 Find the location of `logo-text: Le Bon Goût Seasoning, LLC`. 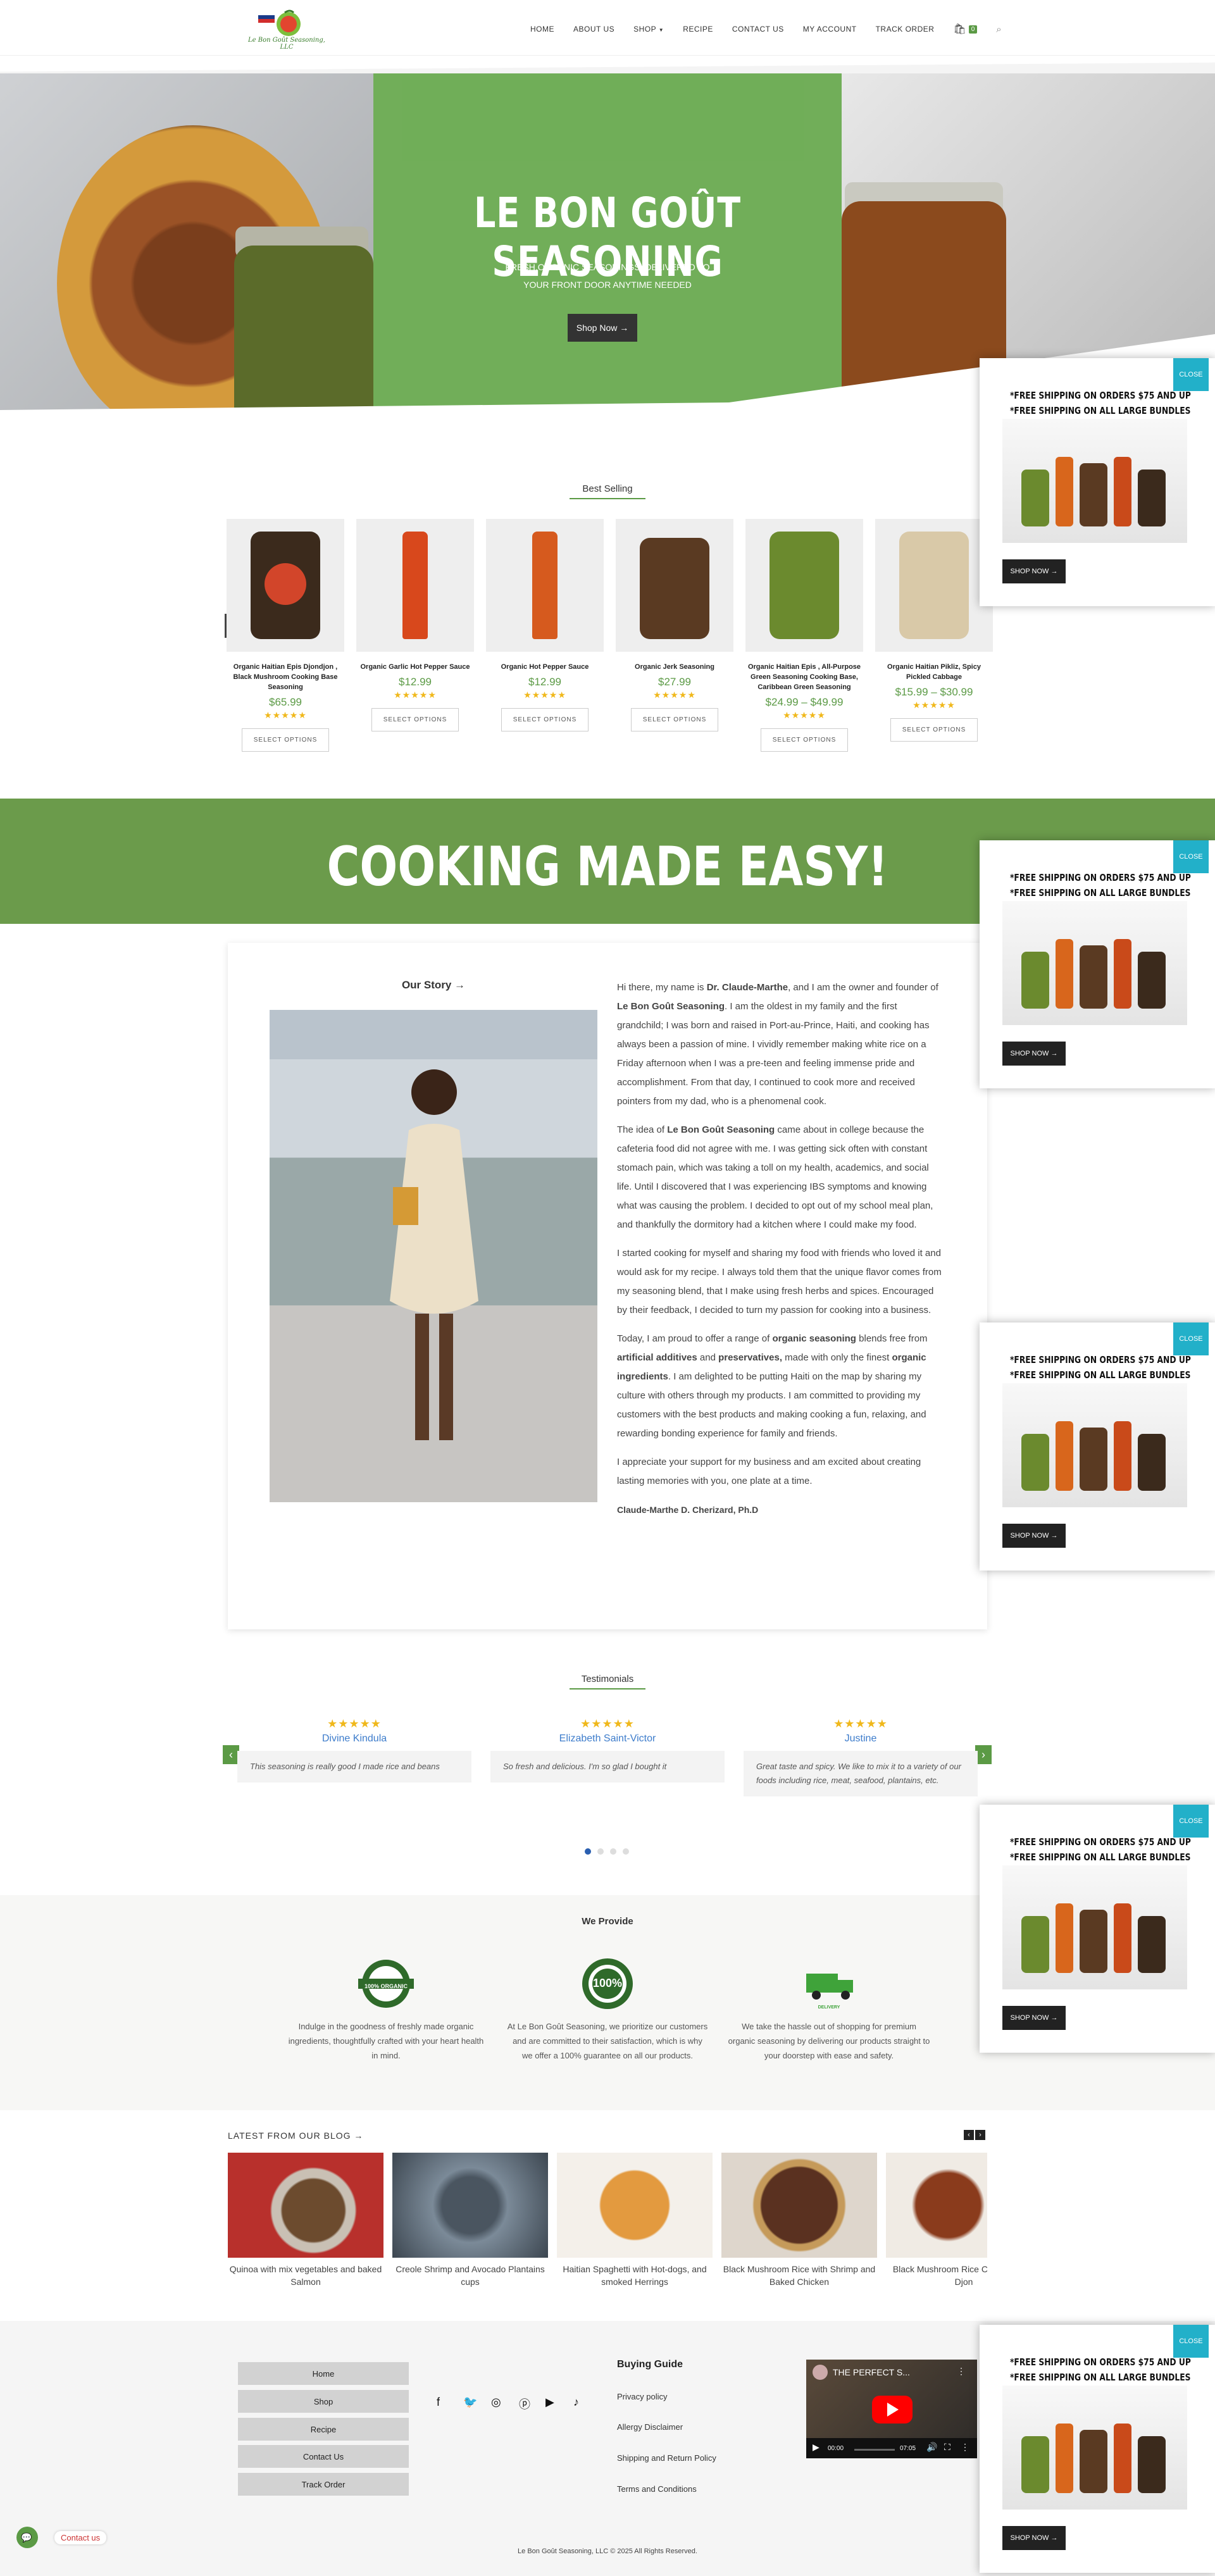

logo-text: Le Bon Goût Seasoning, LLC is located at coordinates (286, 44).